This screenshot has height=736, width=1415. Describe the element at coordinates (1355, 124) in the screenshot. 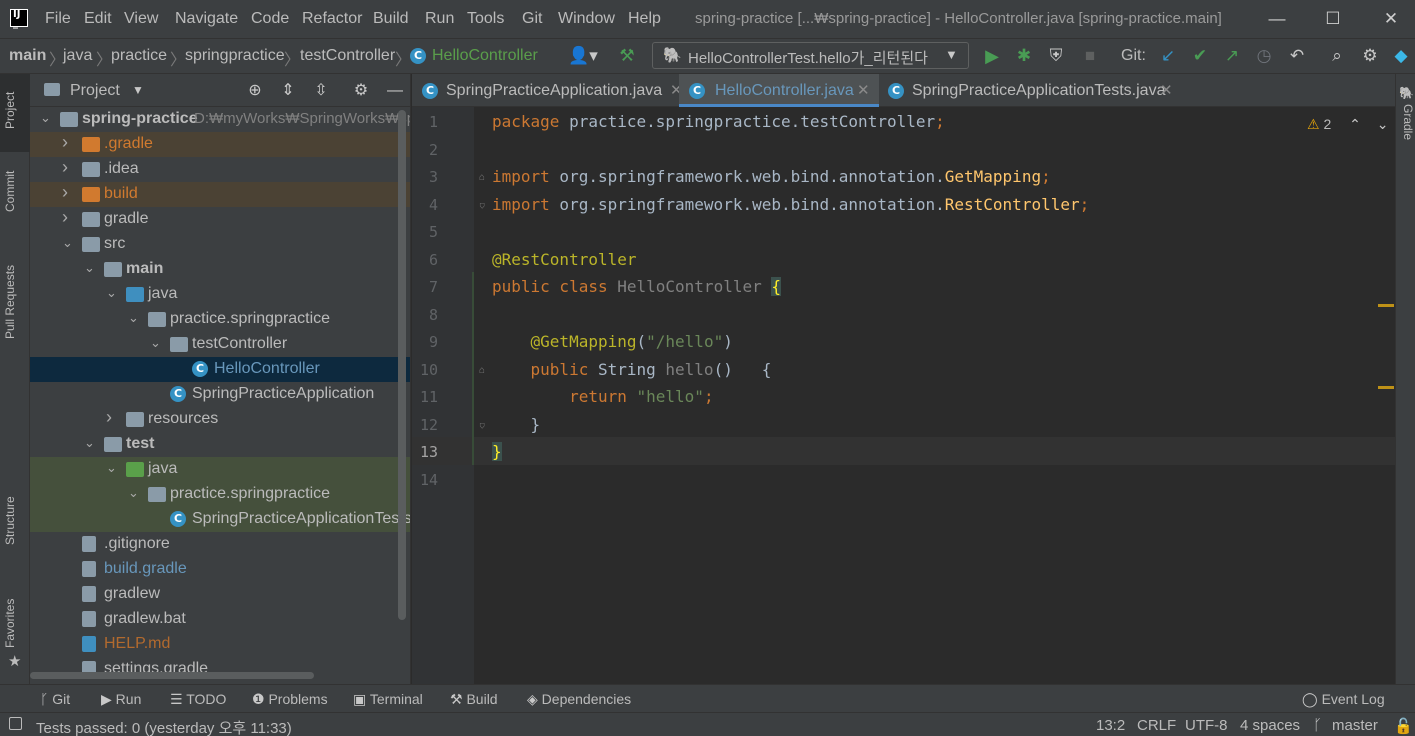

I see `previous-highlight-icon: ⌃` at that location.